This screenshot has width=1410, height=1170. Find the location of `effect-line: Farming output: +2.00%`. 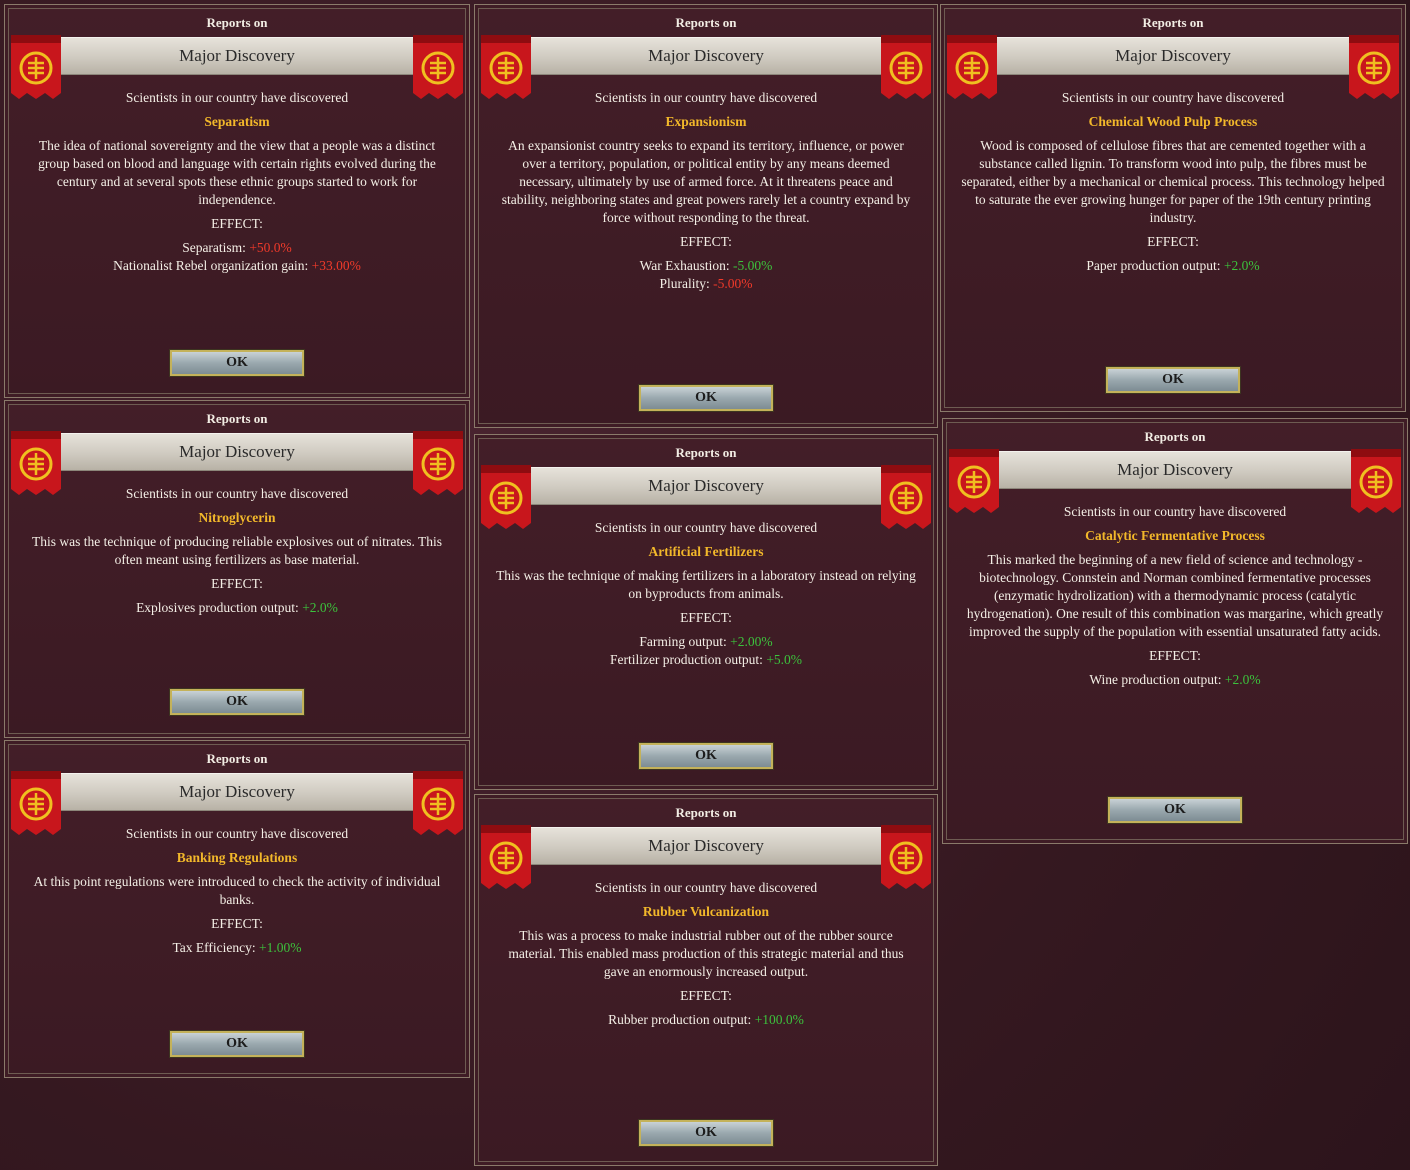

effect-line: Farming output: +2.00% is located at coordinates (706, 642).